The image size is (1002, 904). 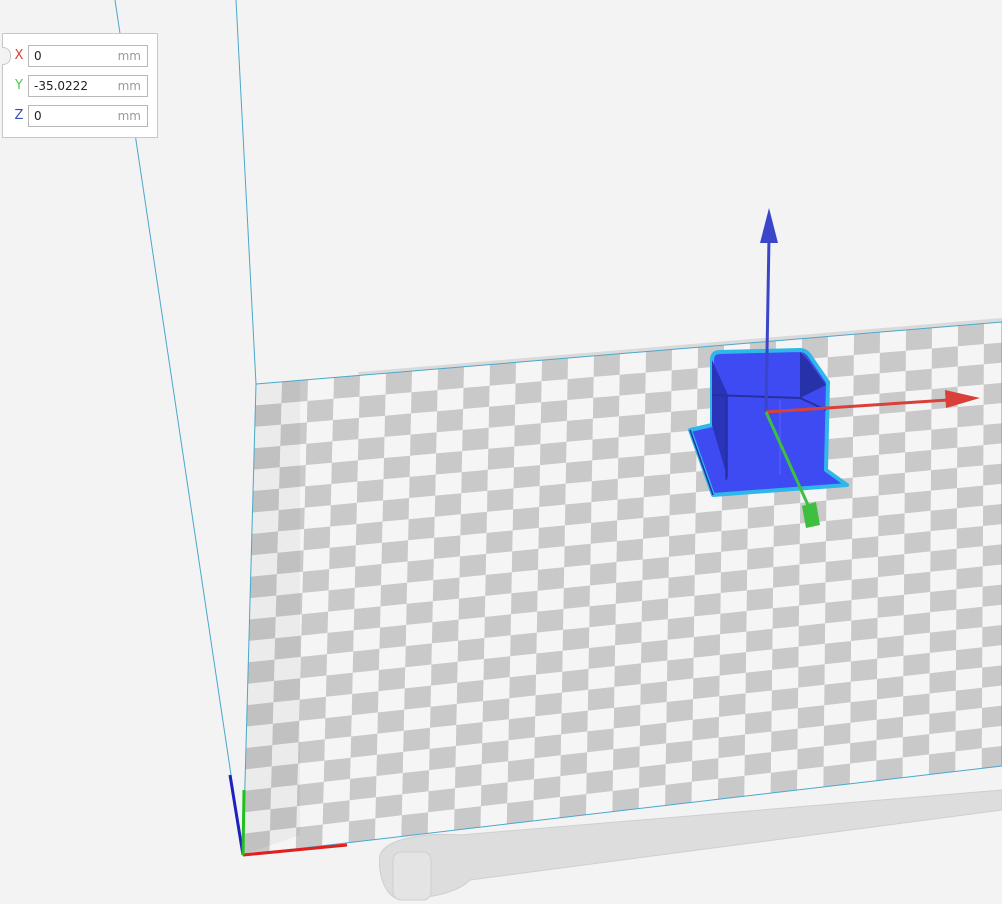 I want to click on y-position-row: Y -35.0222 mm, so click(x=78, y=86).